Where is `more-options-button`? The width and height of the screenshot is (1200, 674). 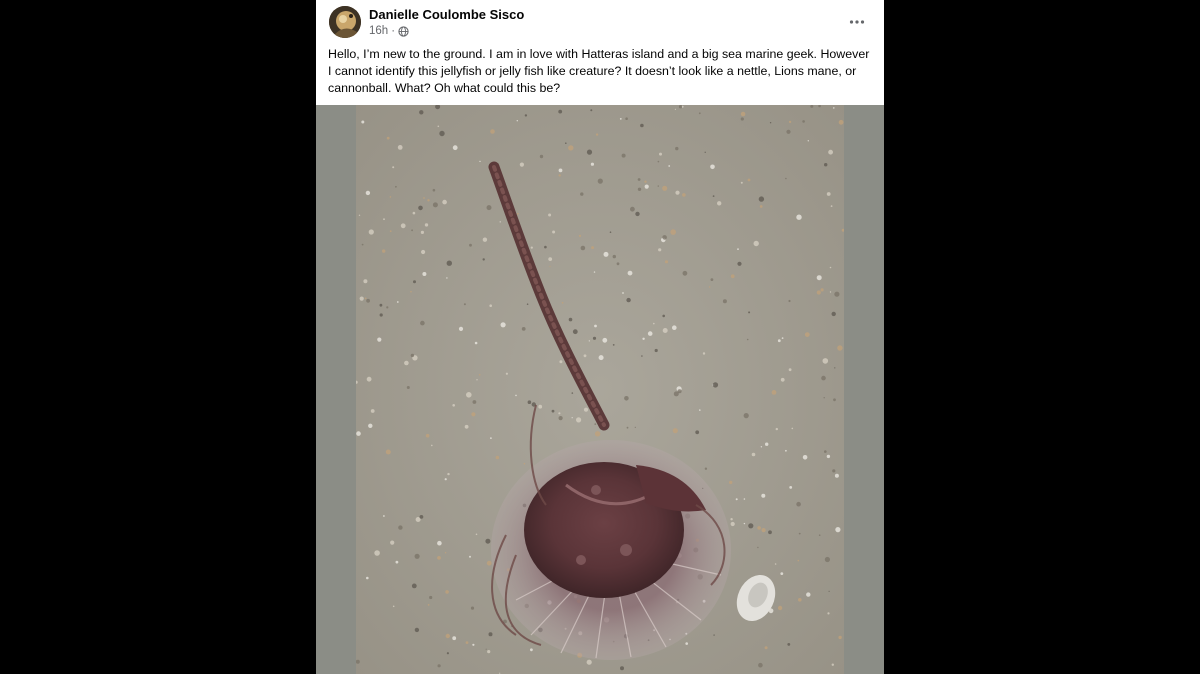 more-options-button is located at coordinates (857, 22).